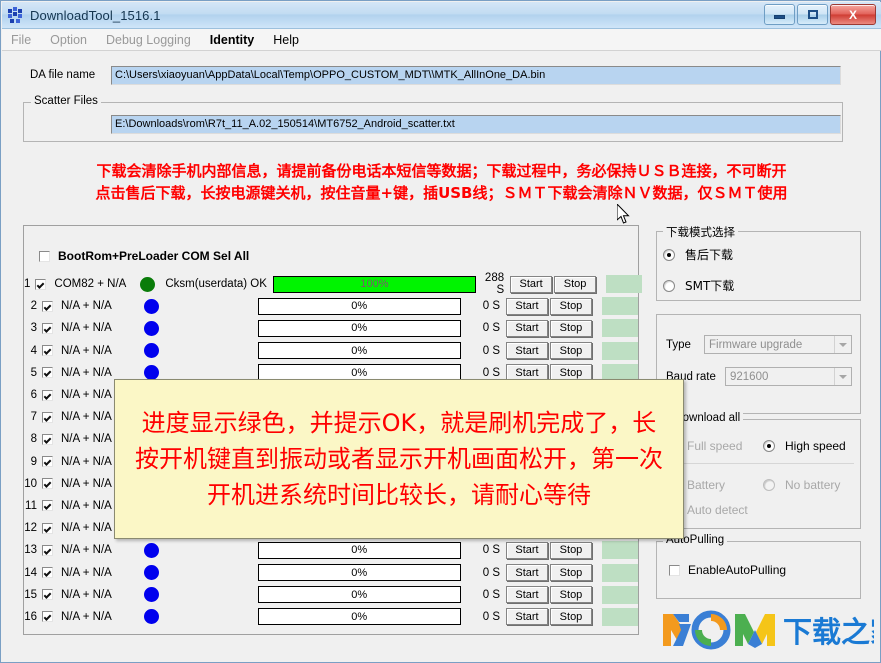 The width and height of the screenshot is (881, 663). I want to click on menu-help: Help, so click(286, 40).